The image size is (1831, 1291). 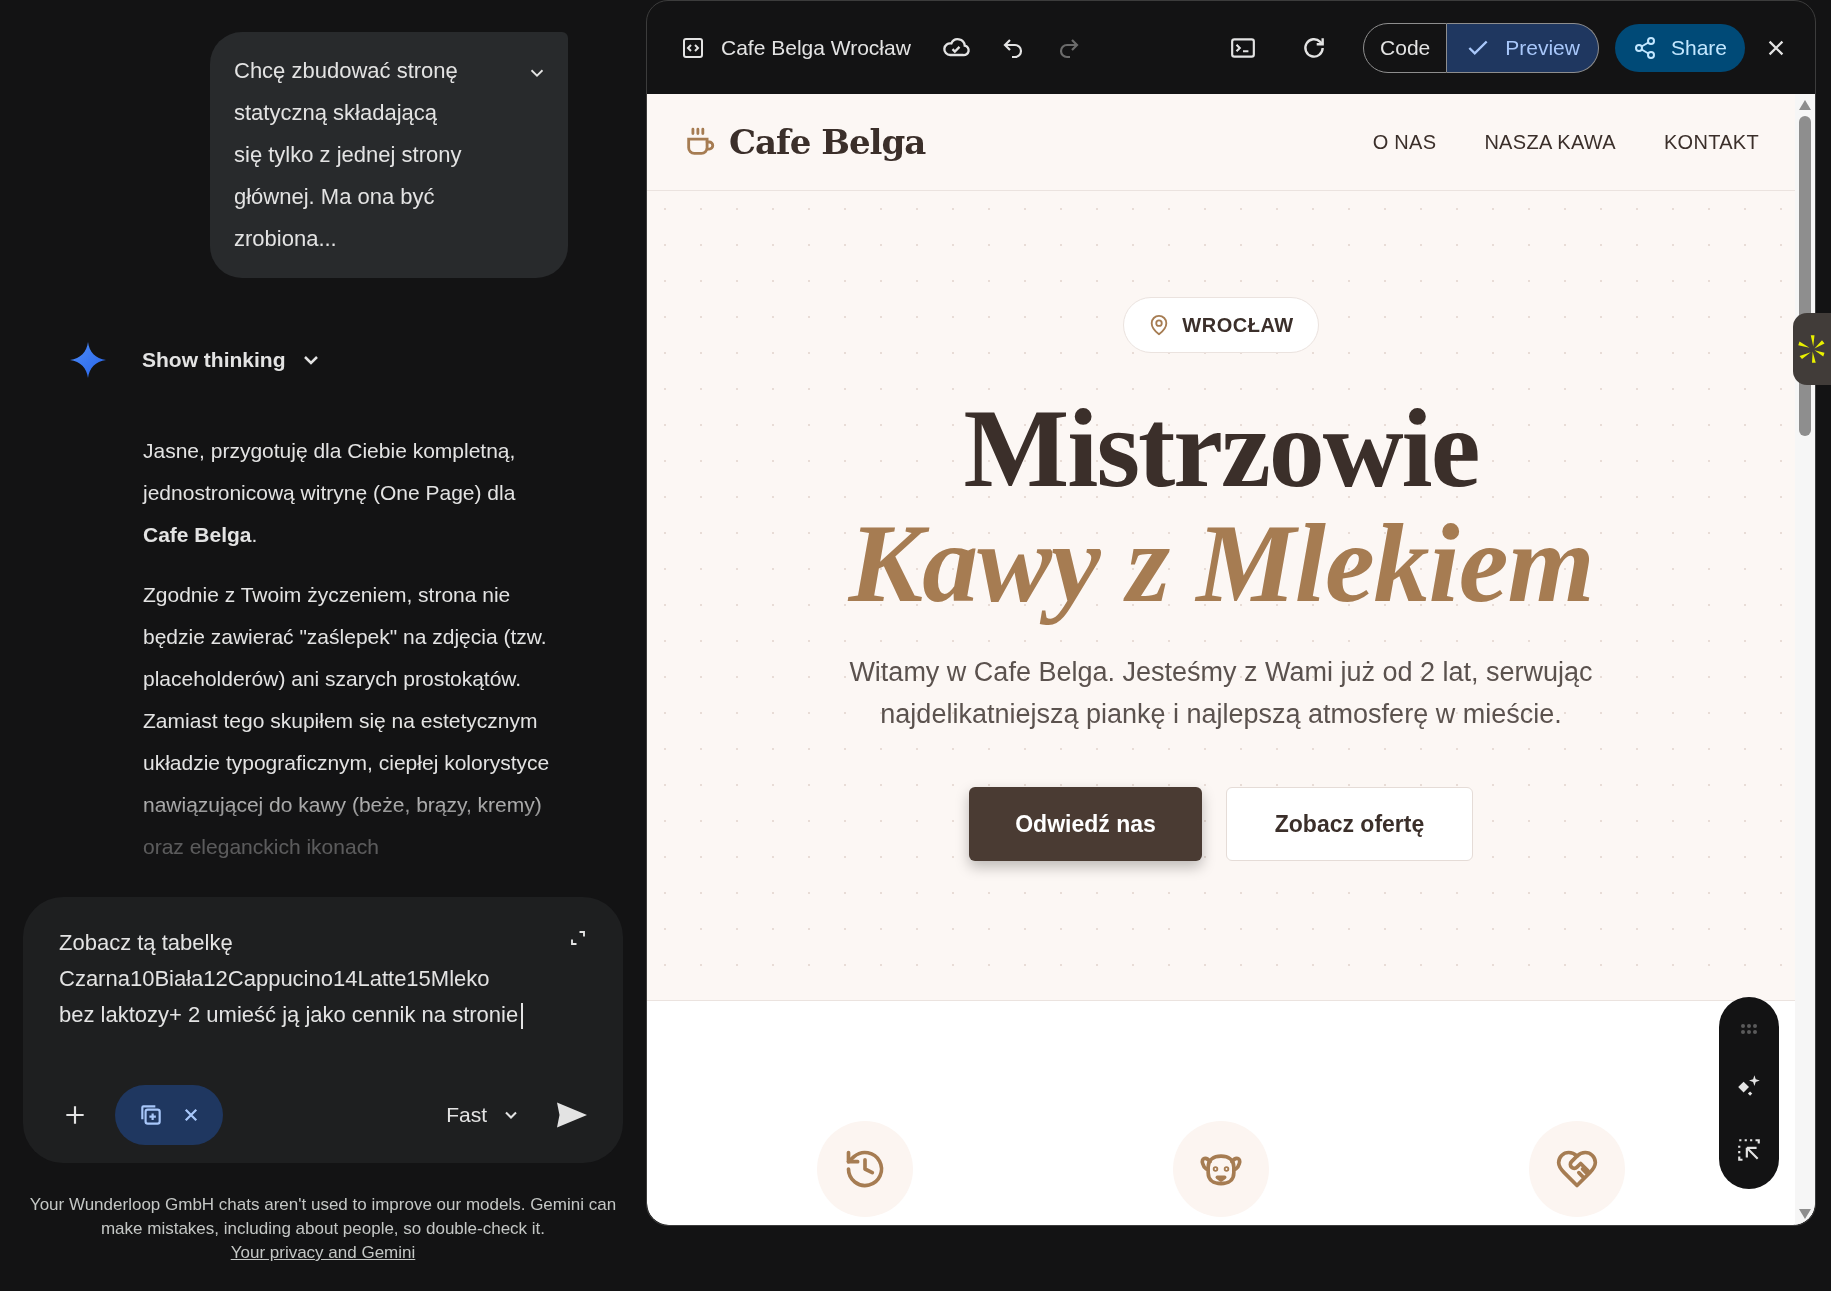 I want to click on mode-dropdown: Fast, so click(x=483, y=1115).